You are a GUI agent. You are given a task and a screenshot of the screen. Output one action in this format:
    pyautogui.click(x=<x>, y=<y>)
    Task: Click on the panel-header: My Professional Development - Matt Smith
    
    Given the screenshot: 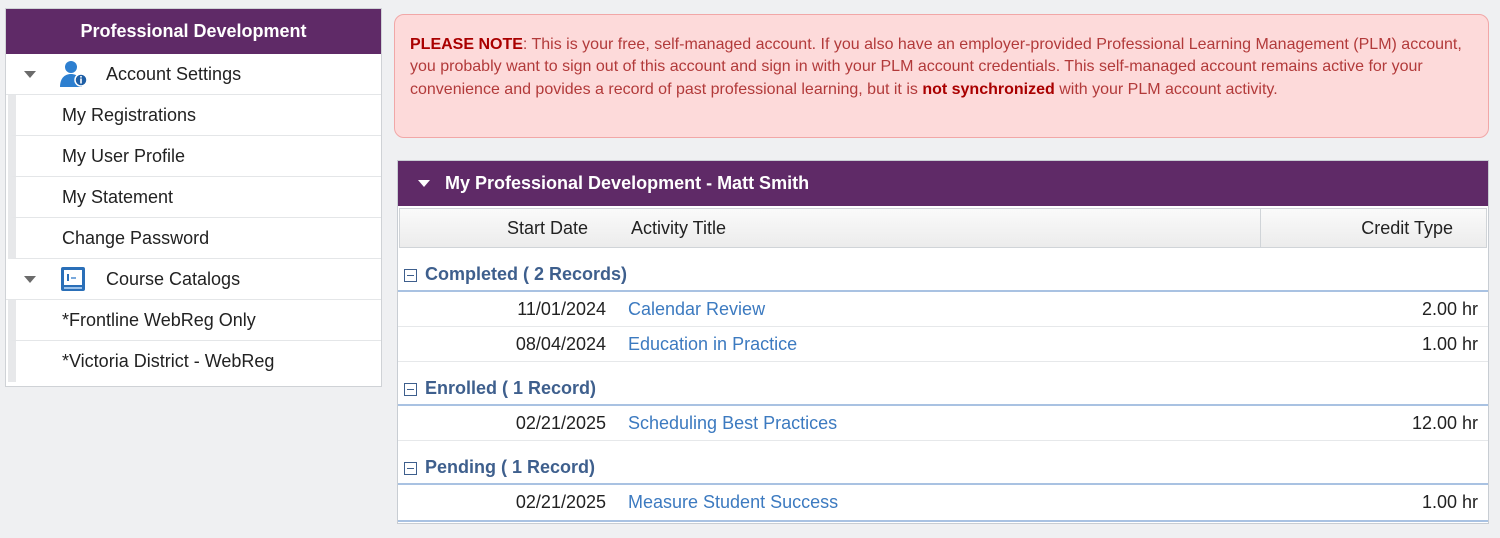 What is the action you would take?
    pyautogui.click(x=943, y=183)
    